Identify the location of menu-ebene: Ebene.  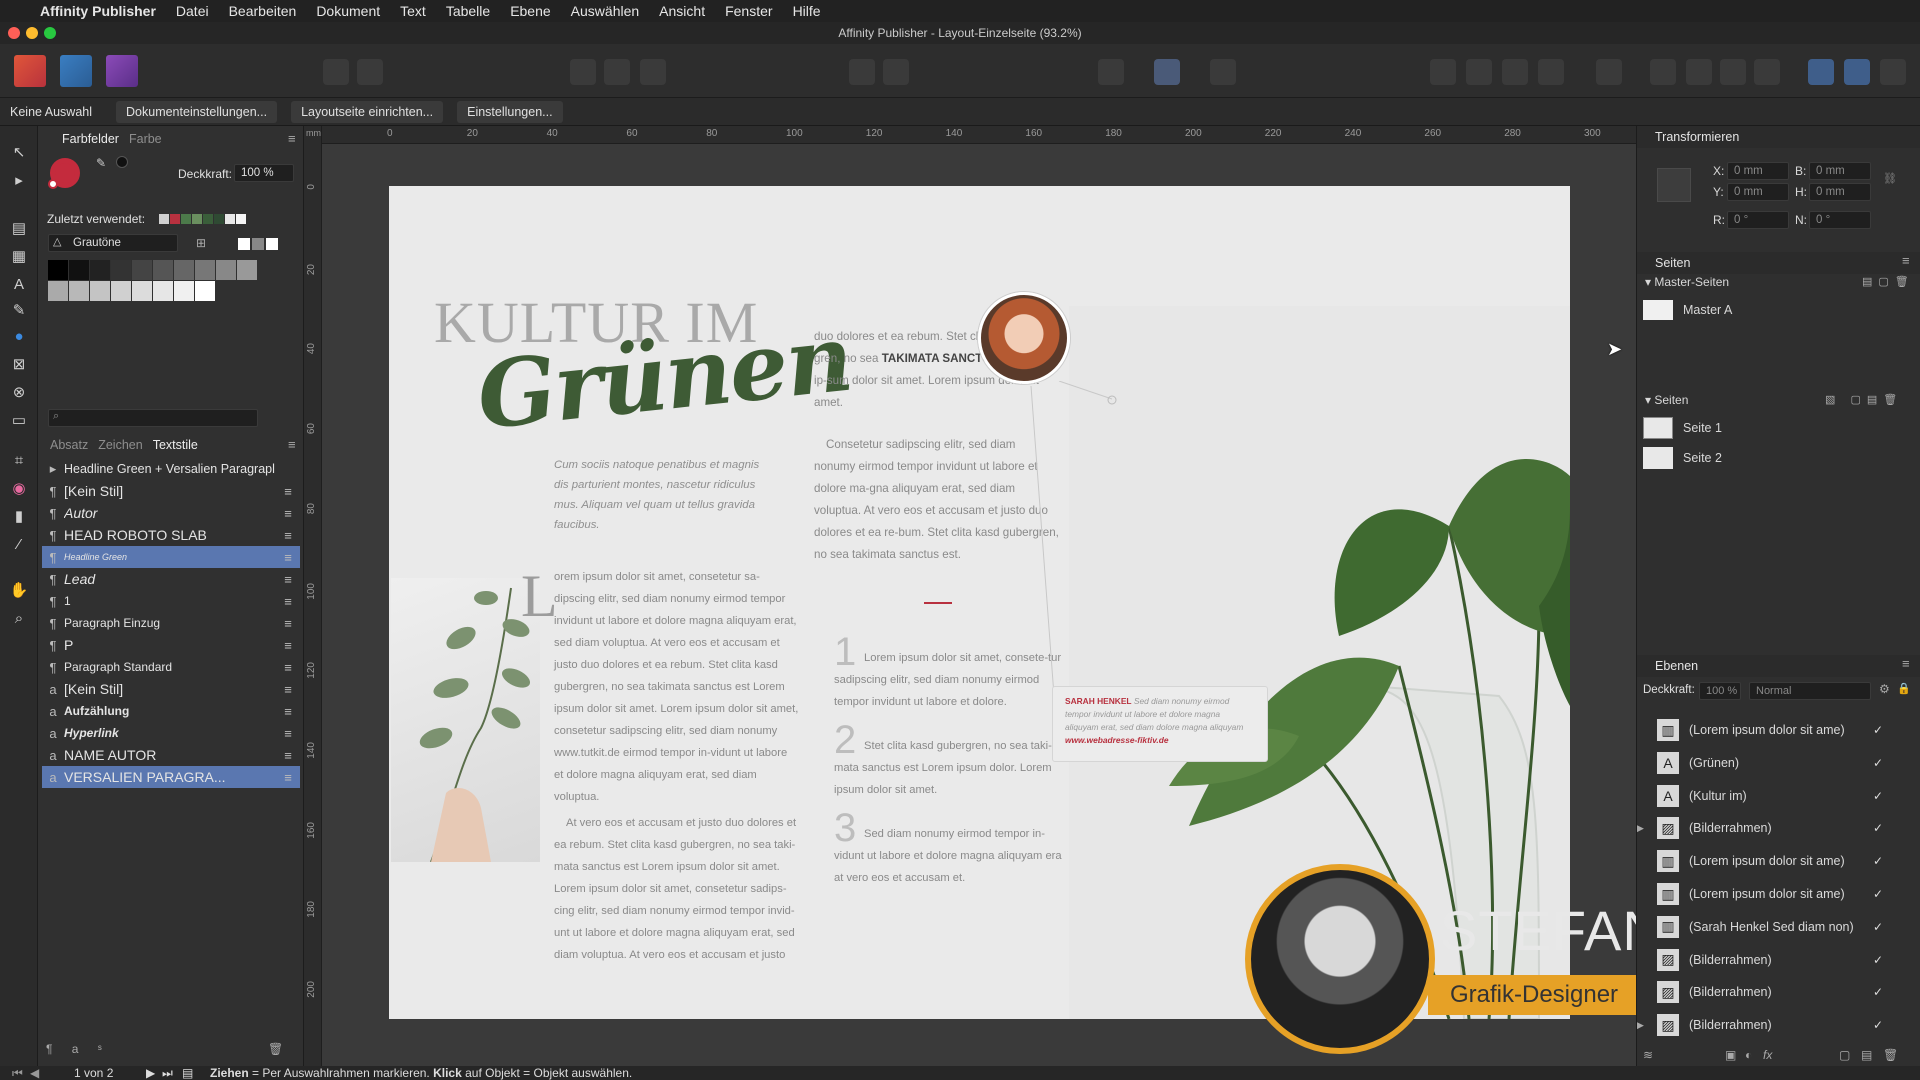
(530, 11).